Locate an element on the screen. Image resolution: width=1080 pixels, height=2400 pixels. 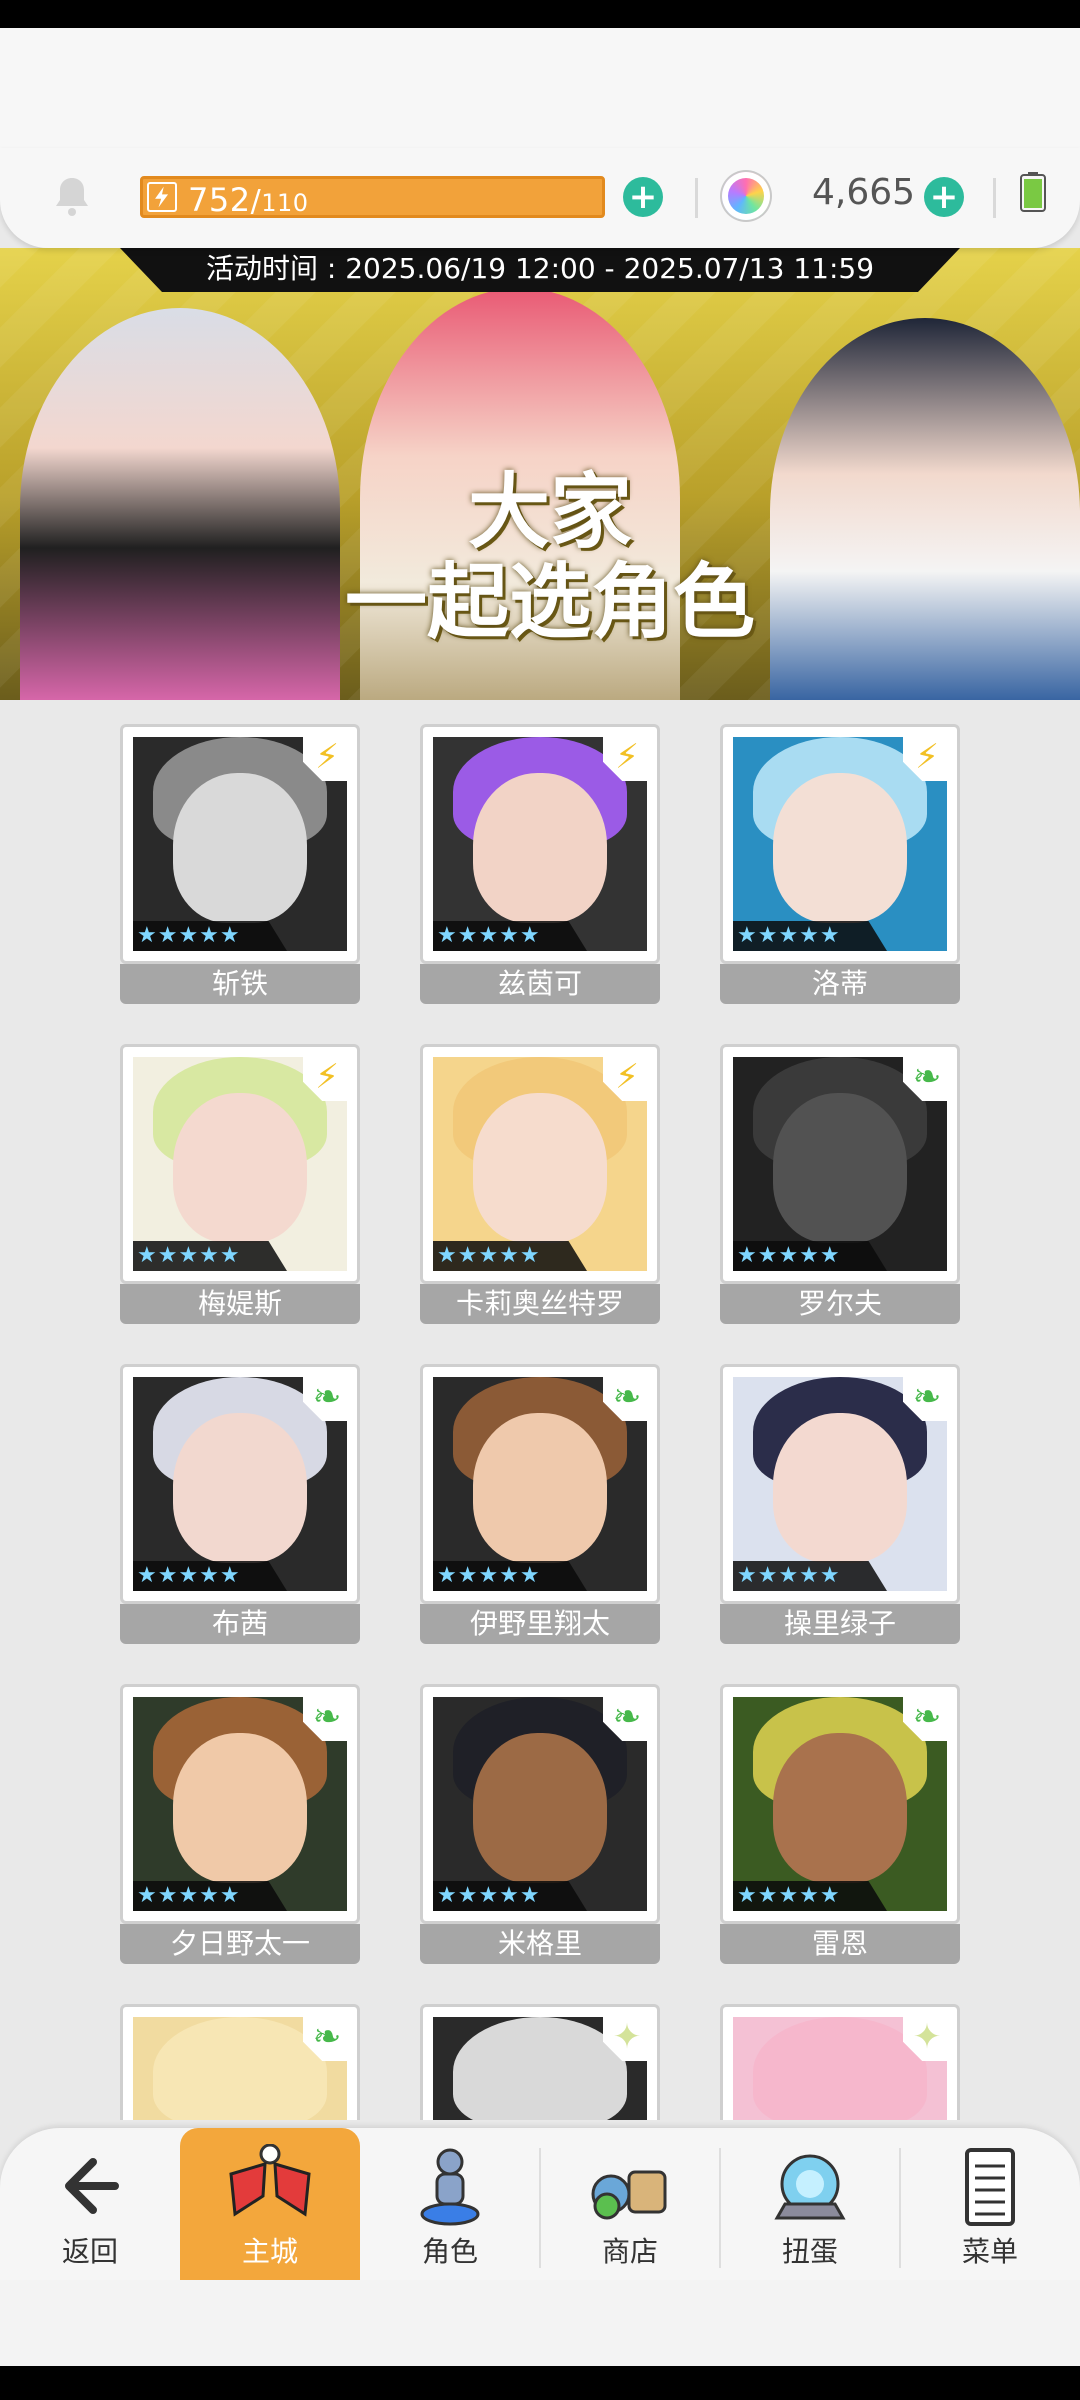
character-card: ❧ is located at coordinates (240, 2062).